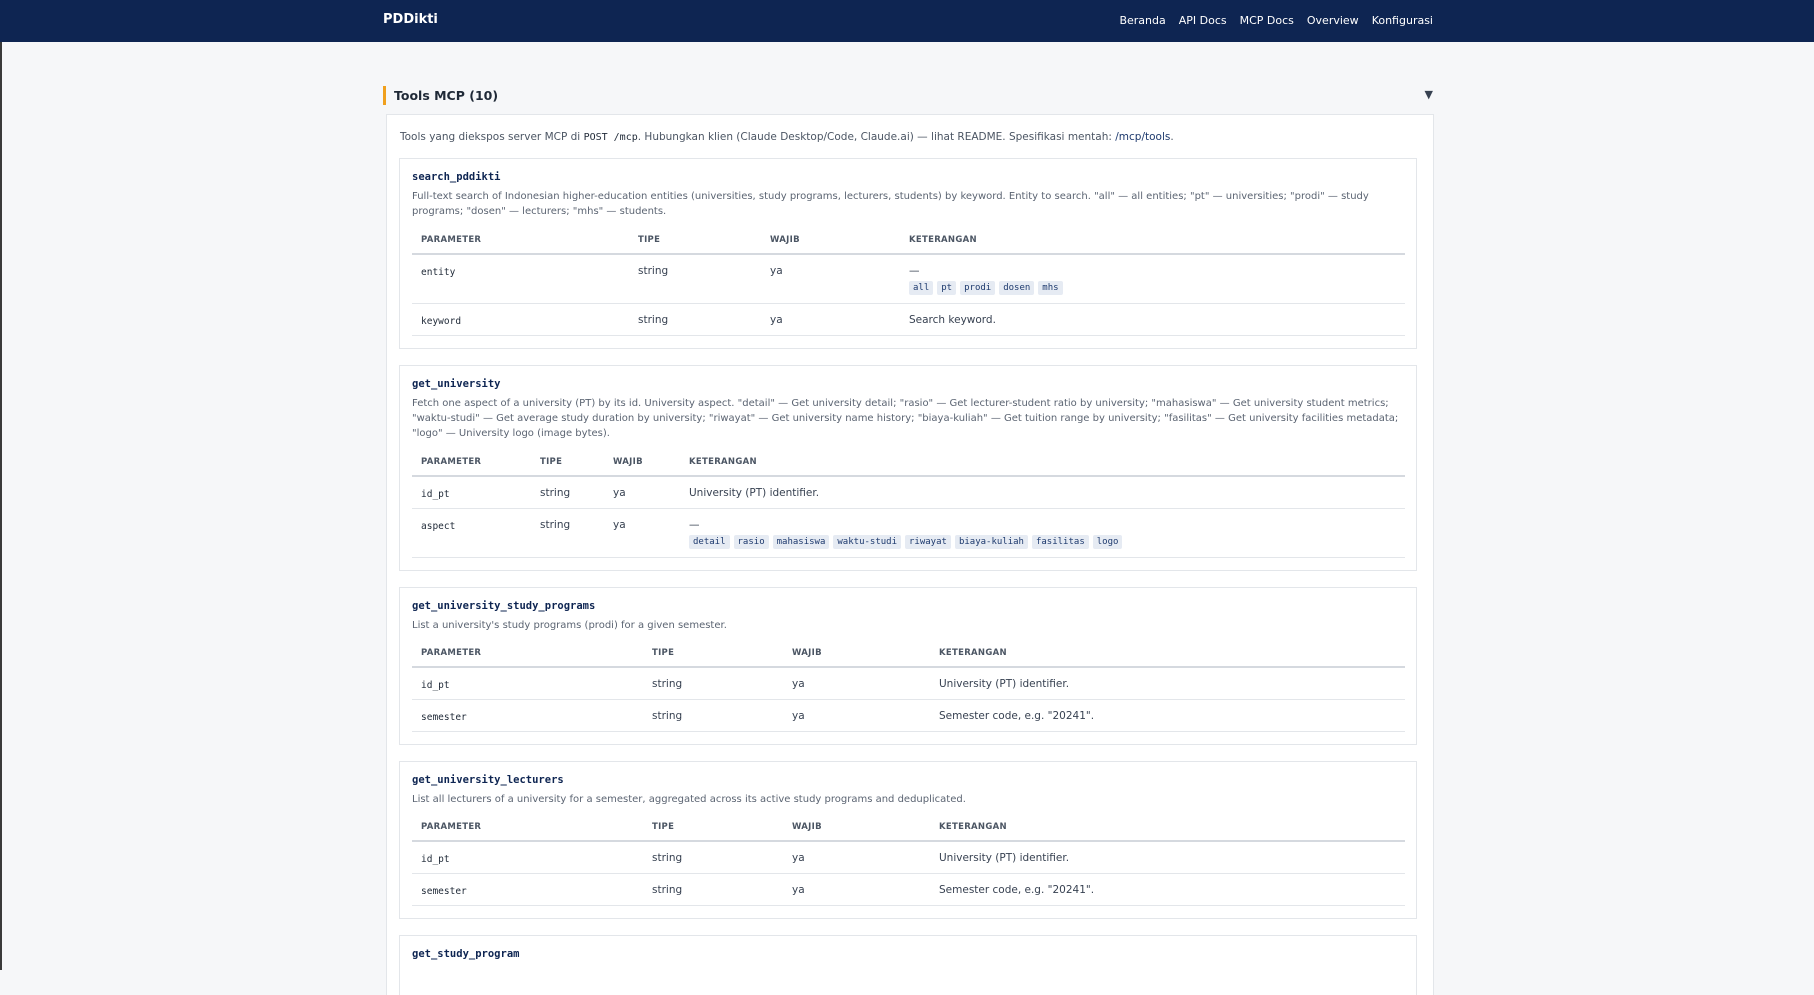 The height and width of the screenshot is (995, 1814). I want to click on nav-link-beranda: Beranda, so click(1142, 20).